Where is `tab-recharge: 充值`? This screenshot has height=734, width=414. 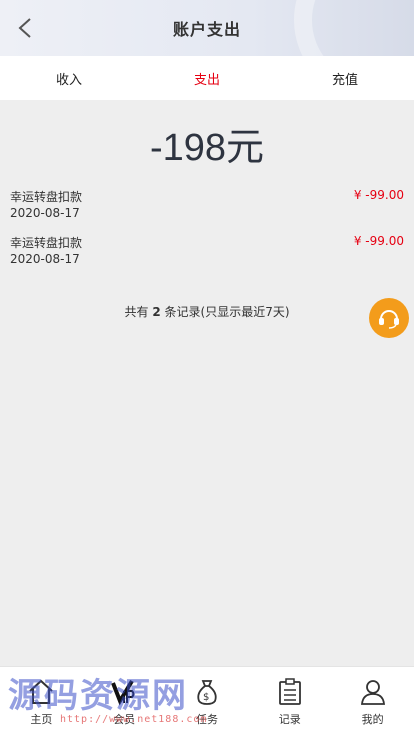 tab-recharge: 充值 is located at coordinates (345, 78).